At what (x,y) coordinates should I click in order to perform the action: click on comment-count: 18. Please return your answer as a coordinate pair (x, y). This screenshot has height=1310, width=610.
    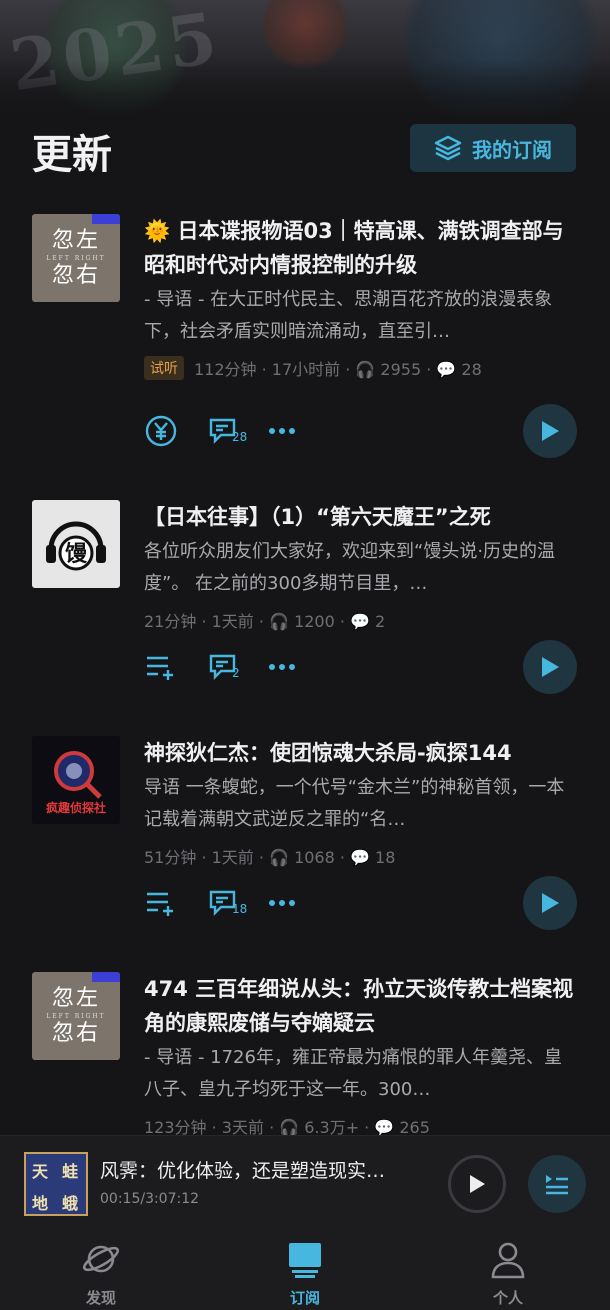
    Looking at the image, I should click on (240, 909).